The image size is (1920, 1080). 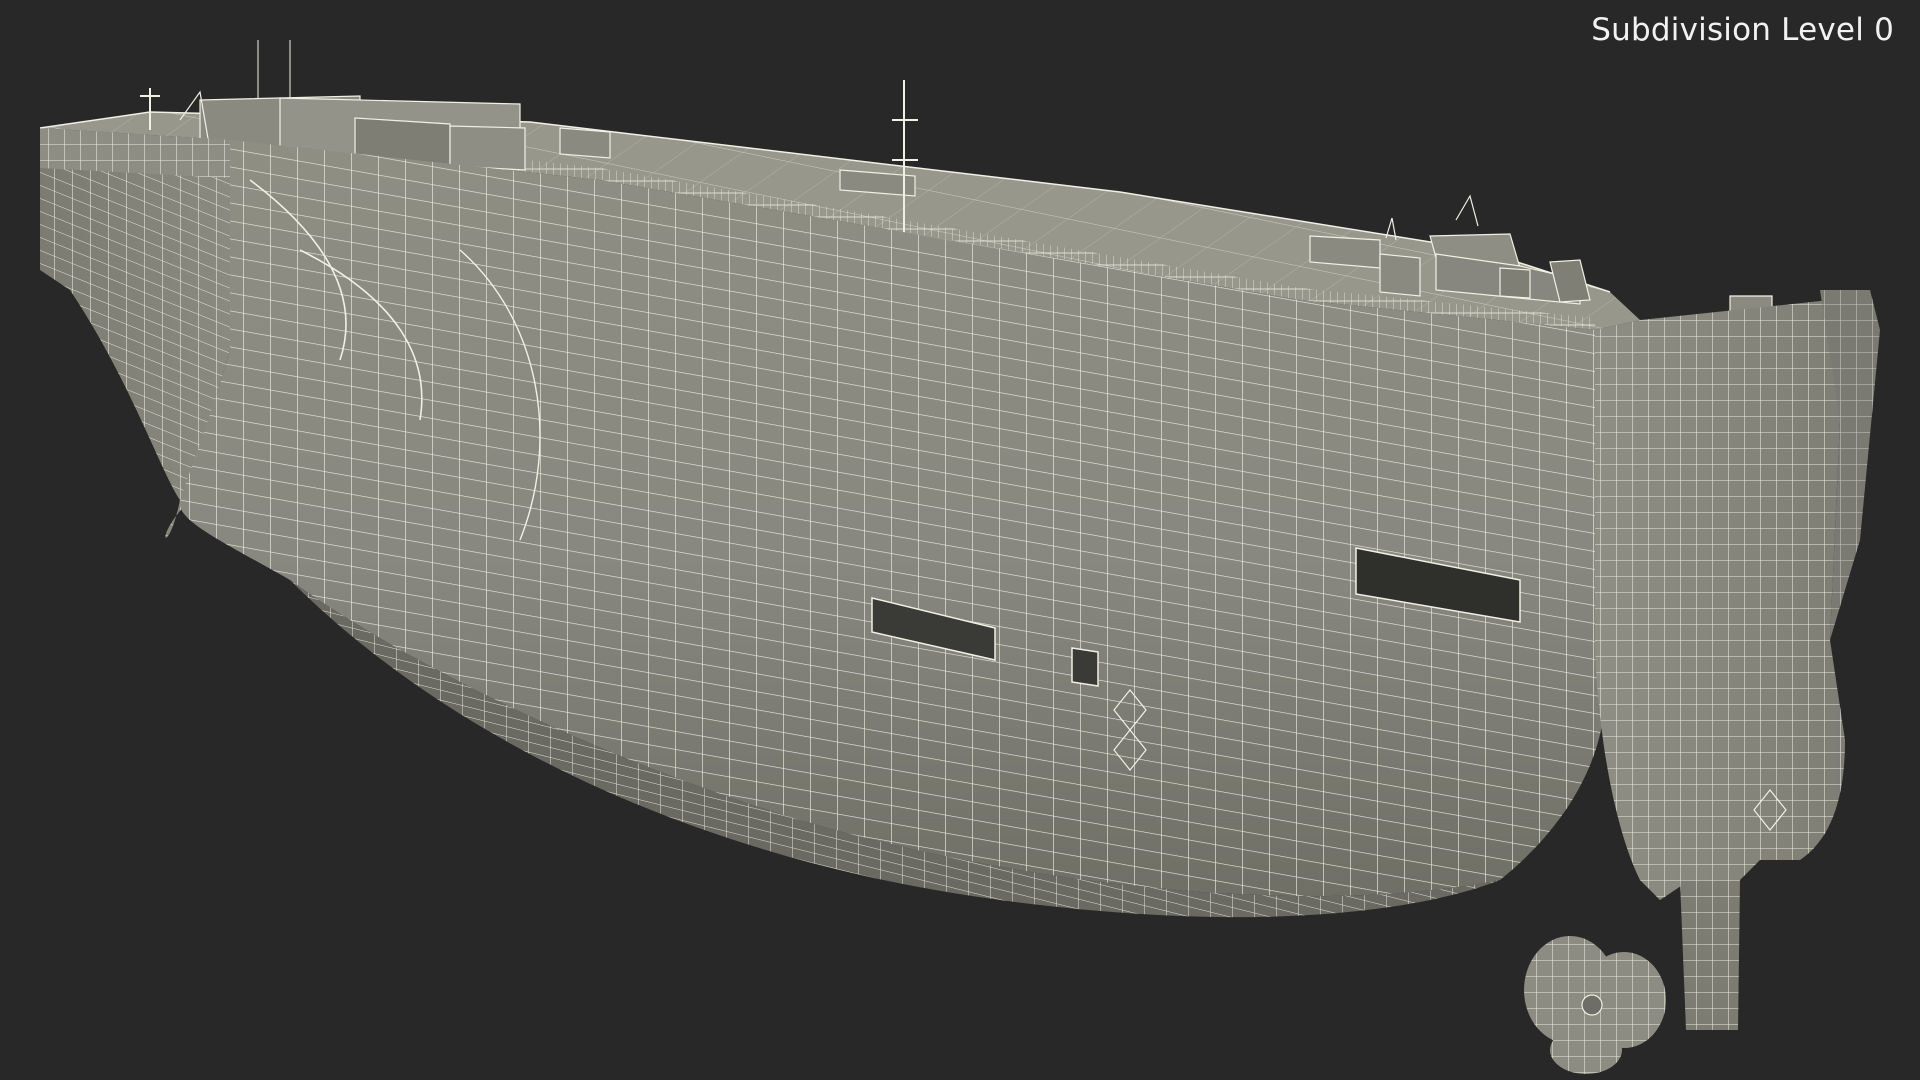 I want to click on rudder, so click(x=1710, y=955).